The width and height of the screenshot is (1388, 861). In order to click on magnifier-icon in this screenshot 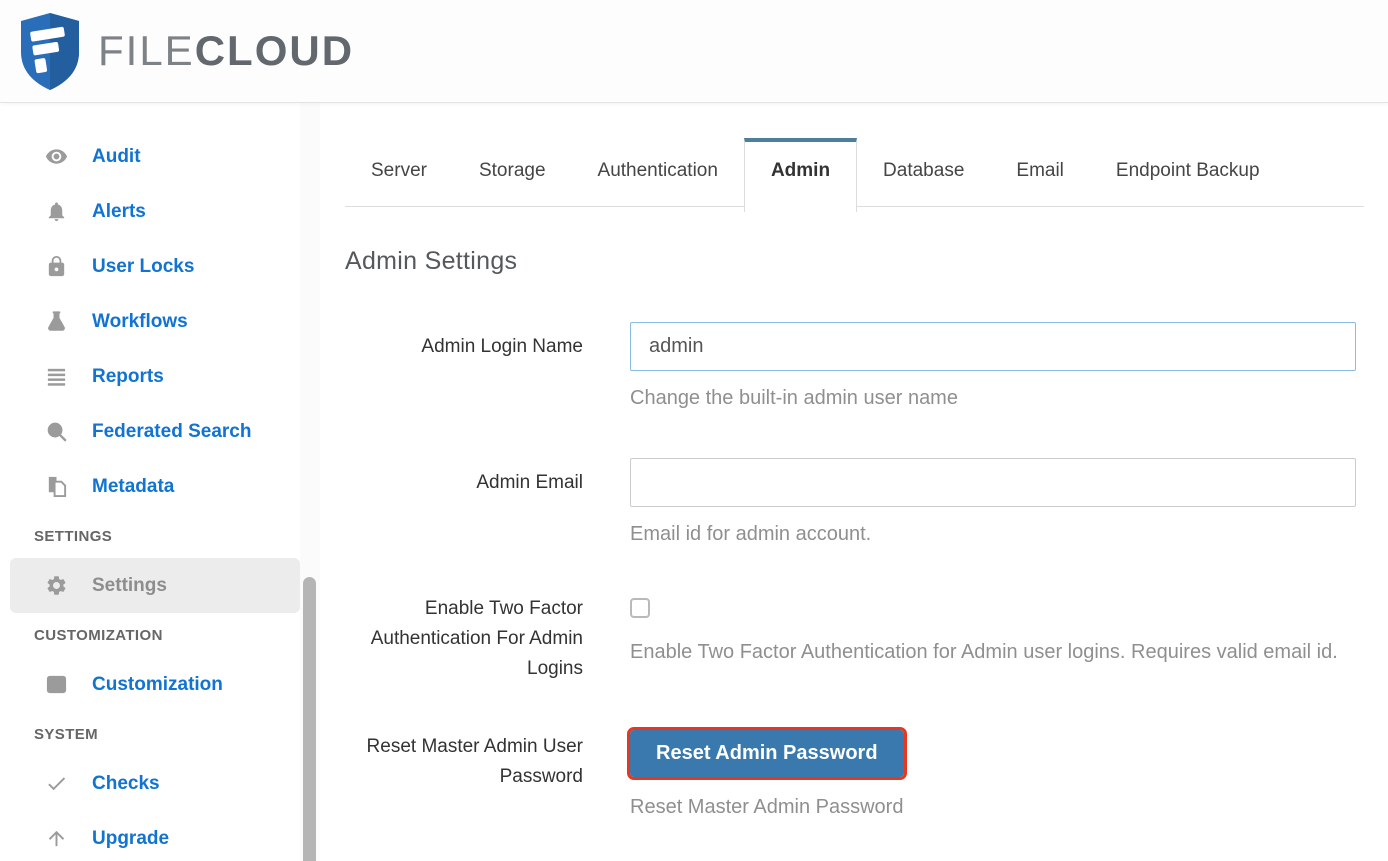, I will do `click(56, 432)`.